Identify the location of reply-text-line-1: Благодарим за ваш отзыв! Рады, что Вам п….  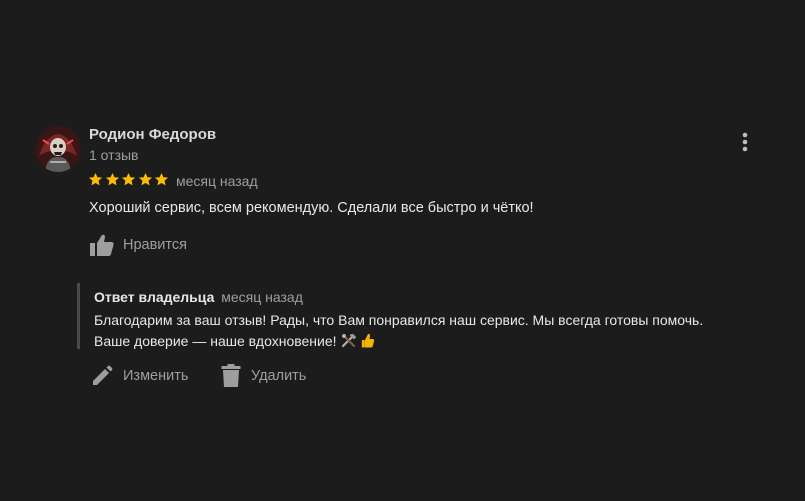
(399, 320).